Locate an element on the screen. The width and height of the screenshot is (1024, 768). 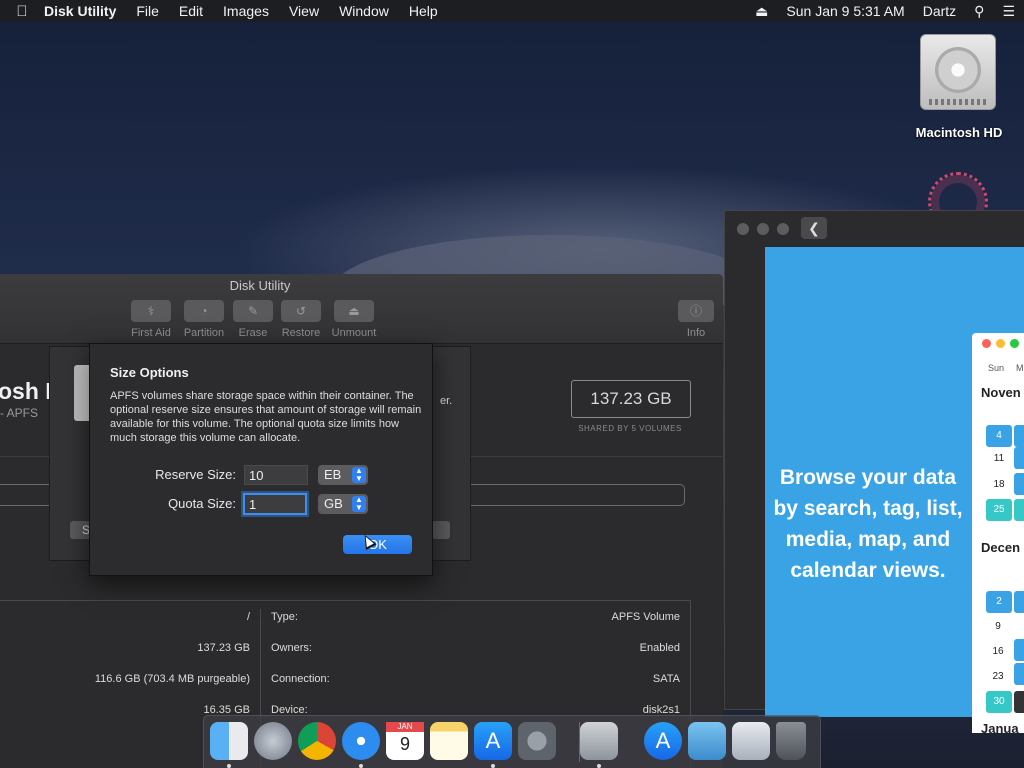
menu-clock: Sun Jan 9 5:31 AM is located at coordinates (845, 11).